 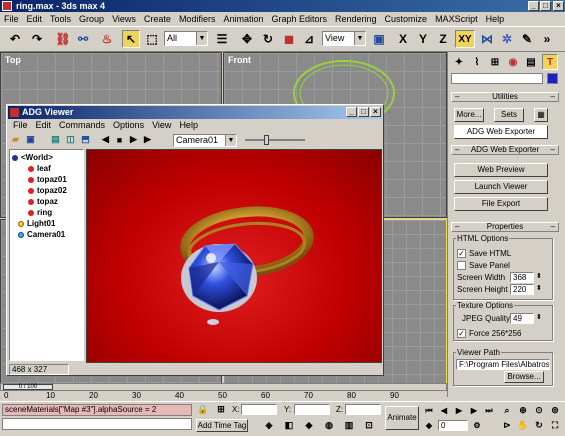 What do you see at coordinates (43, 201) in the screenshot?
I see `tree-item-topaz: topaz` at bounding box center [43, 201].